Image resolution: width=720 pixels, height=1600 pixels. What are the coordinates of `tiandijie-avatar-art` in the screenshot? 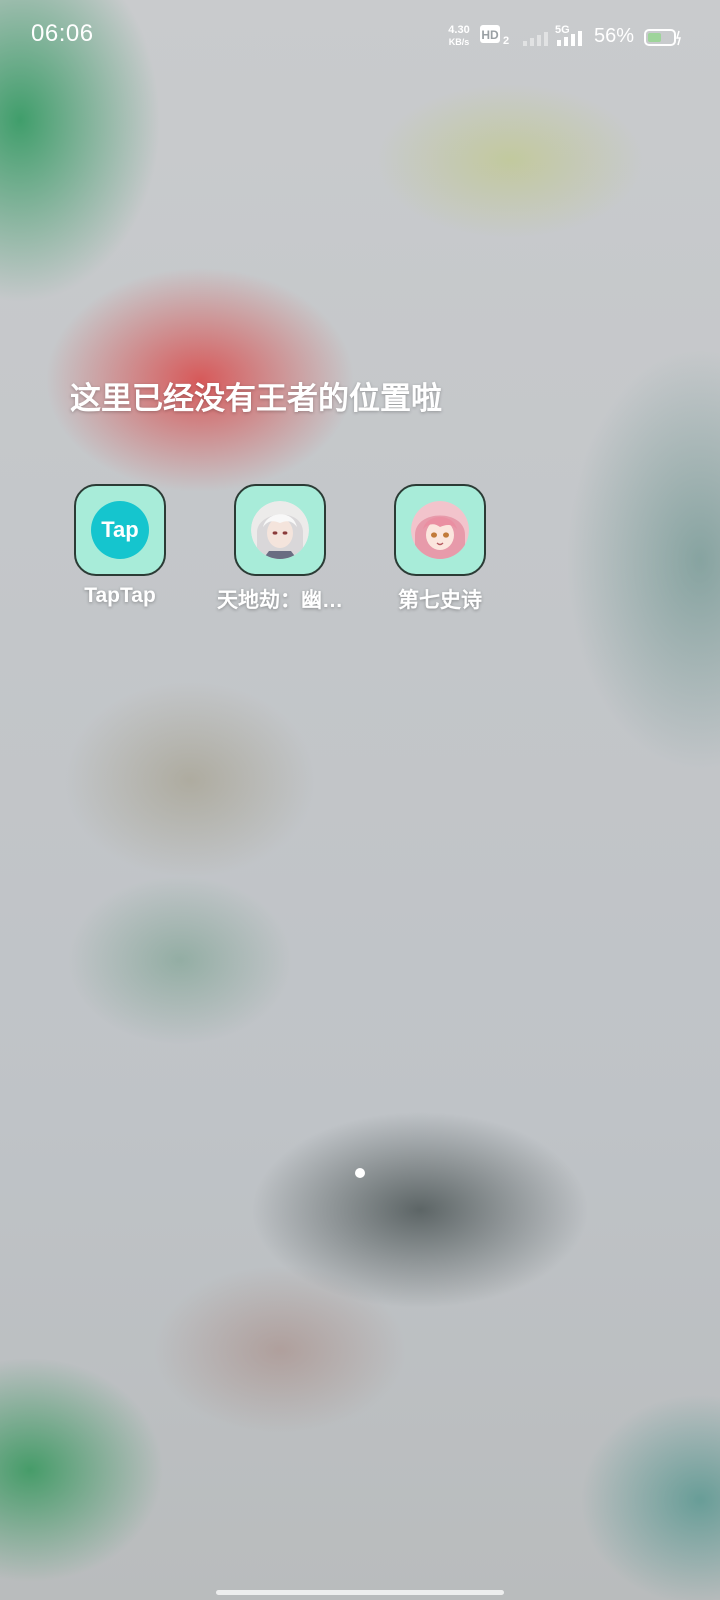 It's located at (280, 530).